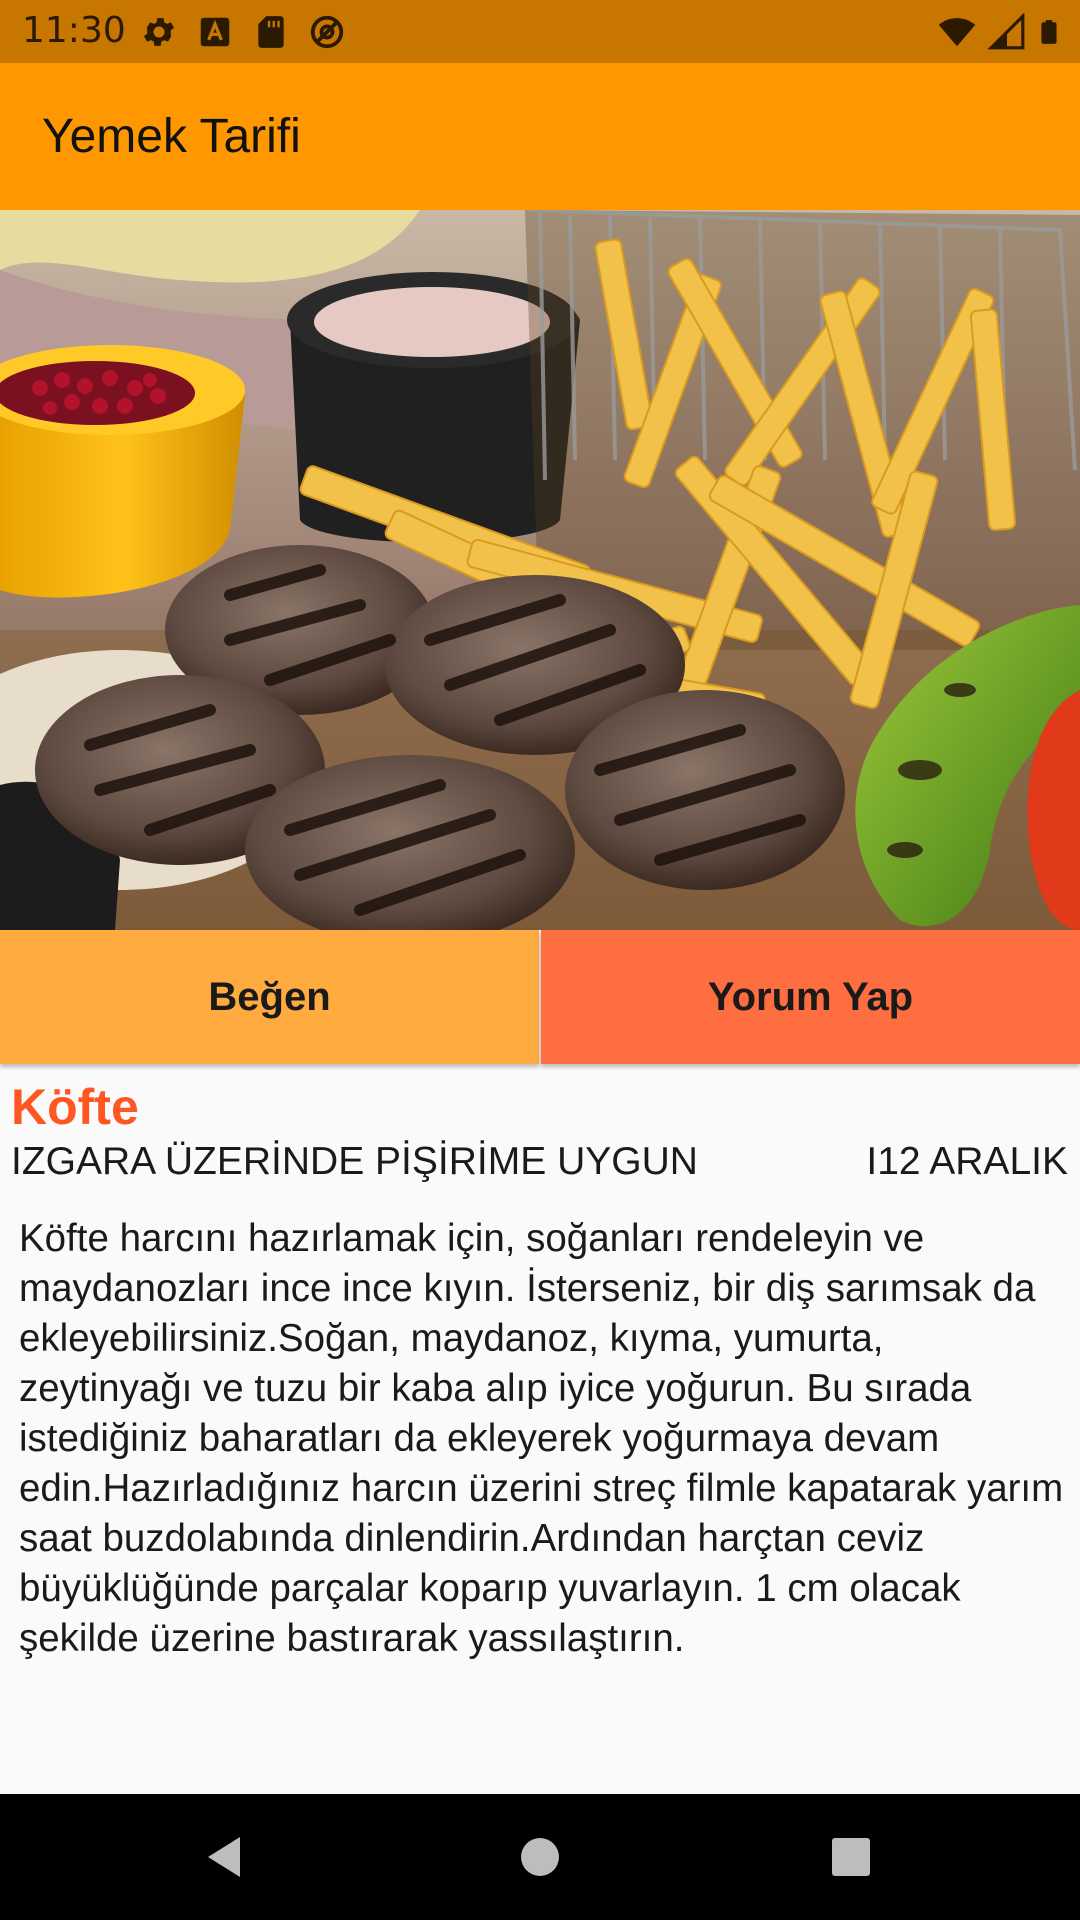 The image size is (1080, 1920). Describe the element at coordinates (271, 32) in the screenshot. I see `sd-card-icon` at that location.